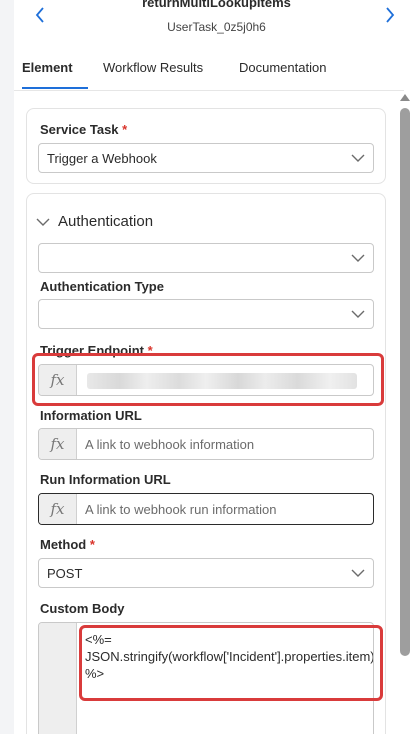  What do you see at coordinates (390, 15) in the screenshot?
I see `chevron-right-icon` at bounding box center [390, 15].